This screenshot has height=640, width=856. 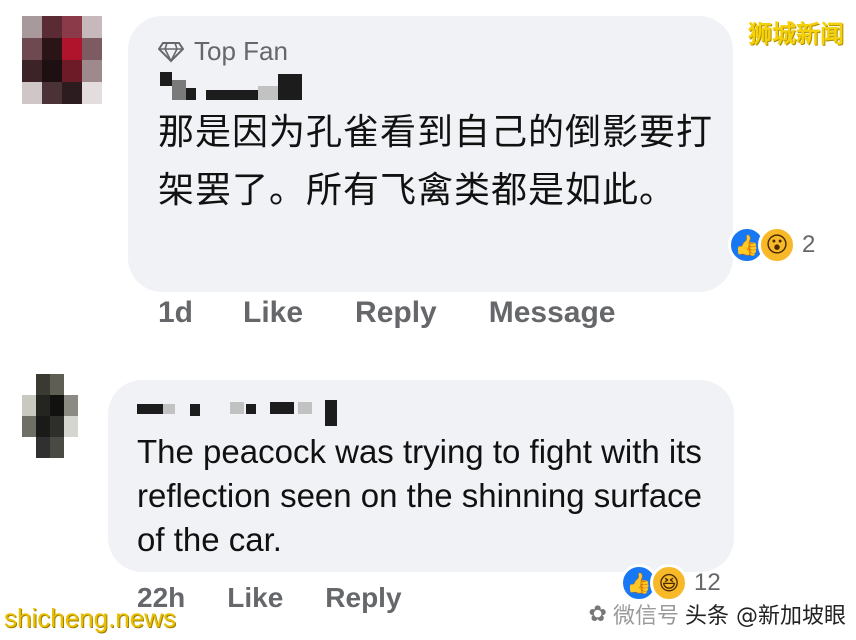 What do you see at coordinates (90, 618) in the screenshot?
I see `watermark-bottom-left: shicheng.news` at bounding box center [90, 618].